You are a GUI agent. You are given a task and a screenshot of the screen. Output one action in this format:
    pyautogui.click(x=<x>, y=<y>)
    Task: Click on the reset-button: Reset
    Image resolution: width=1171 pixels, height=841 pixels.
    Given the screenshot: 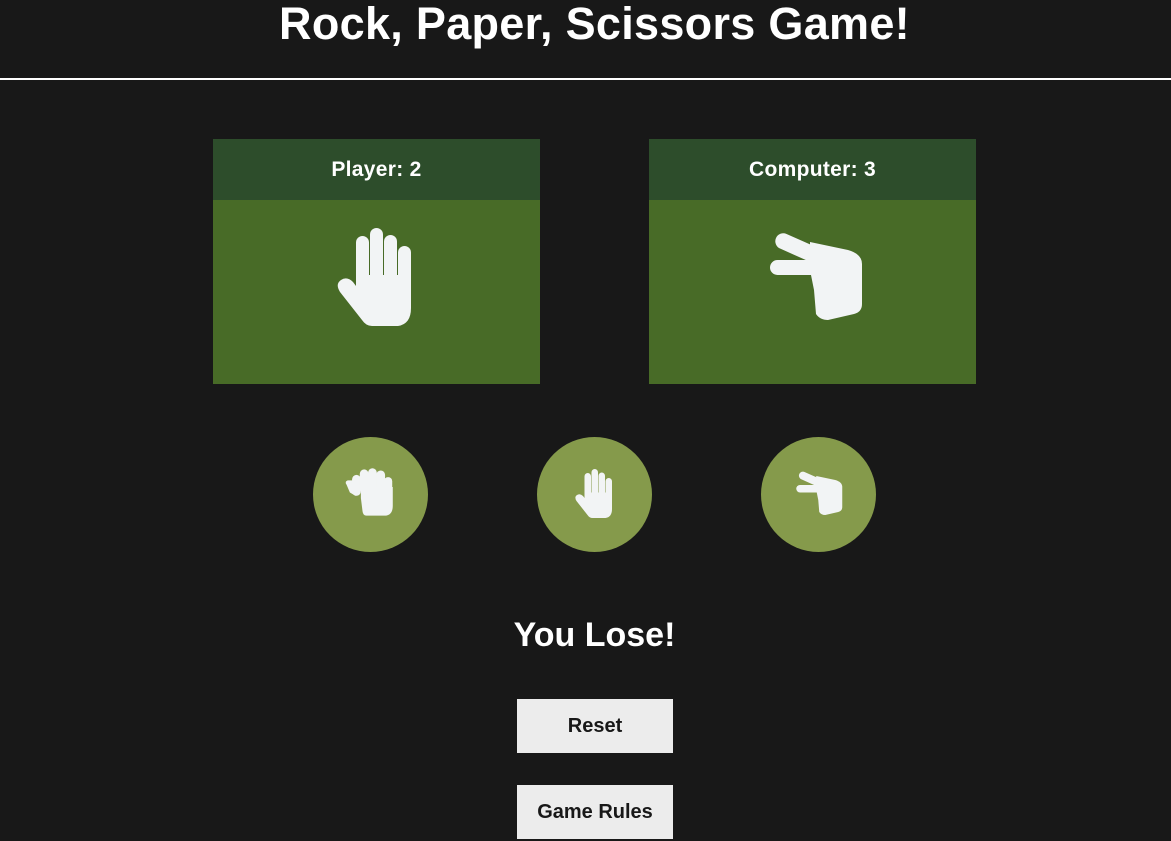 What is the action you would take?
    pyautogui.click(x=595, y=726)
    